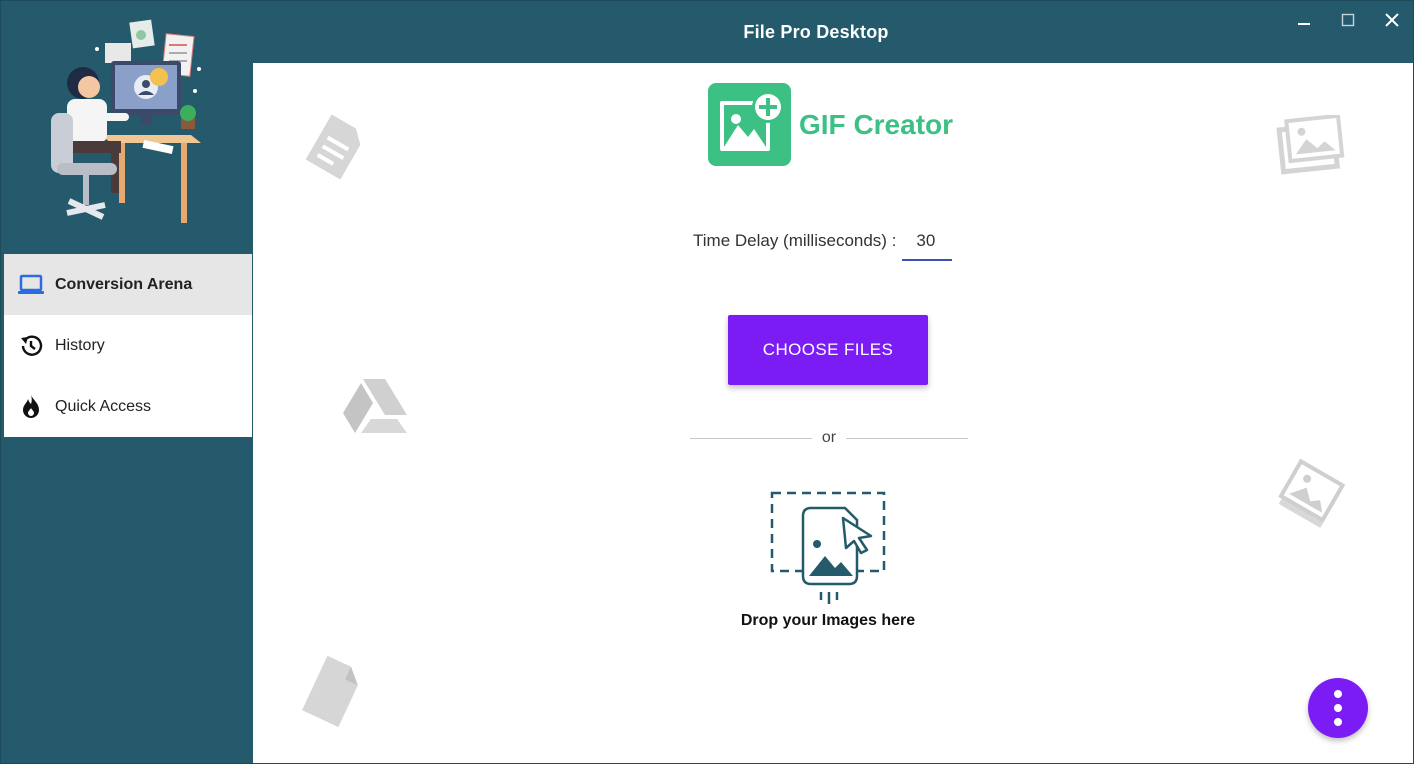 The height and width of the screenshot is (764, 1414). I want to click on laptop-icon, so click(31, 285).